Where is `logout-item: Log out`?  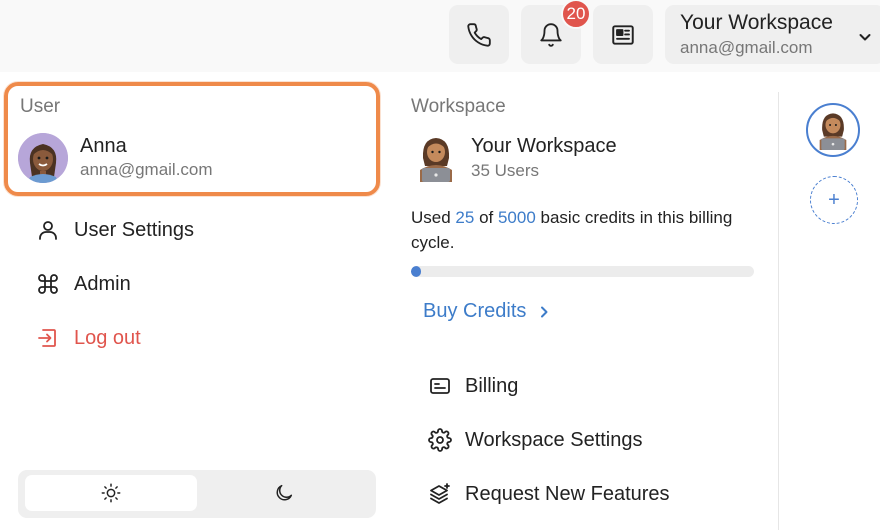
logout-item: Log out is located at coordinates (88, 338).